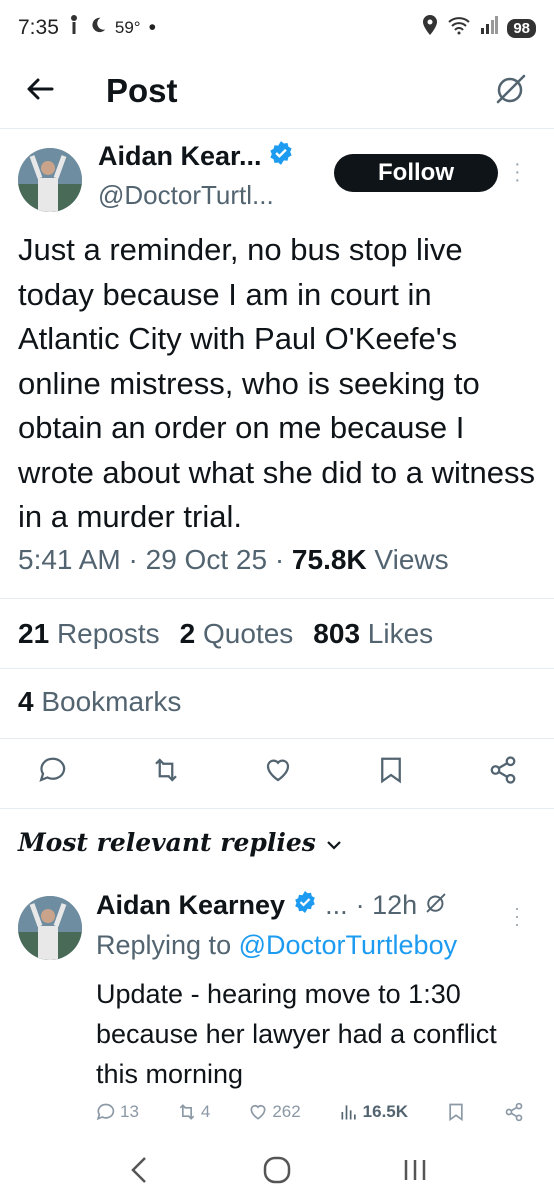 The height and width of the screenshot is (1200, 554). Describe the element at coordinates (373, 634) in the screenshot. I see `likes-stat: 803 Likes` at that location.